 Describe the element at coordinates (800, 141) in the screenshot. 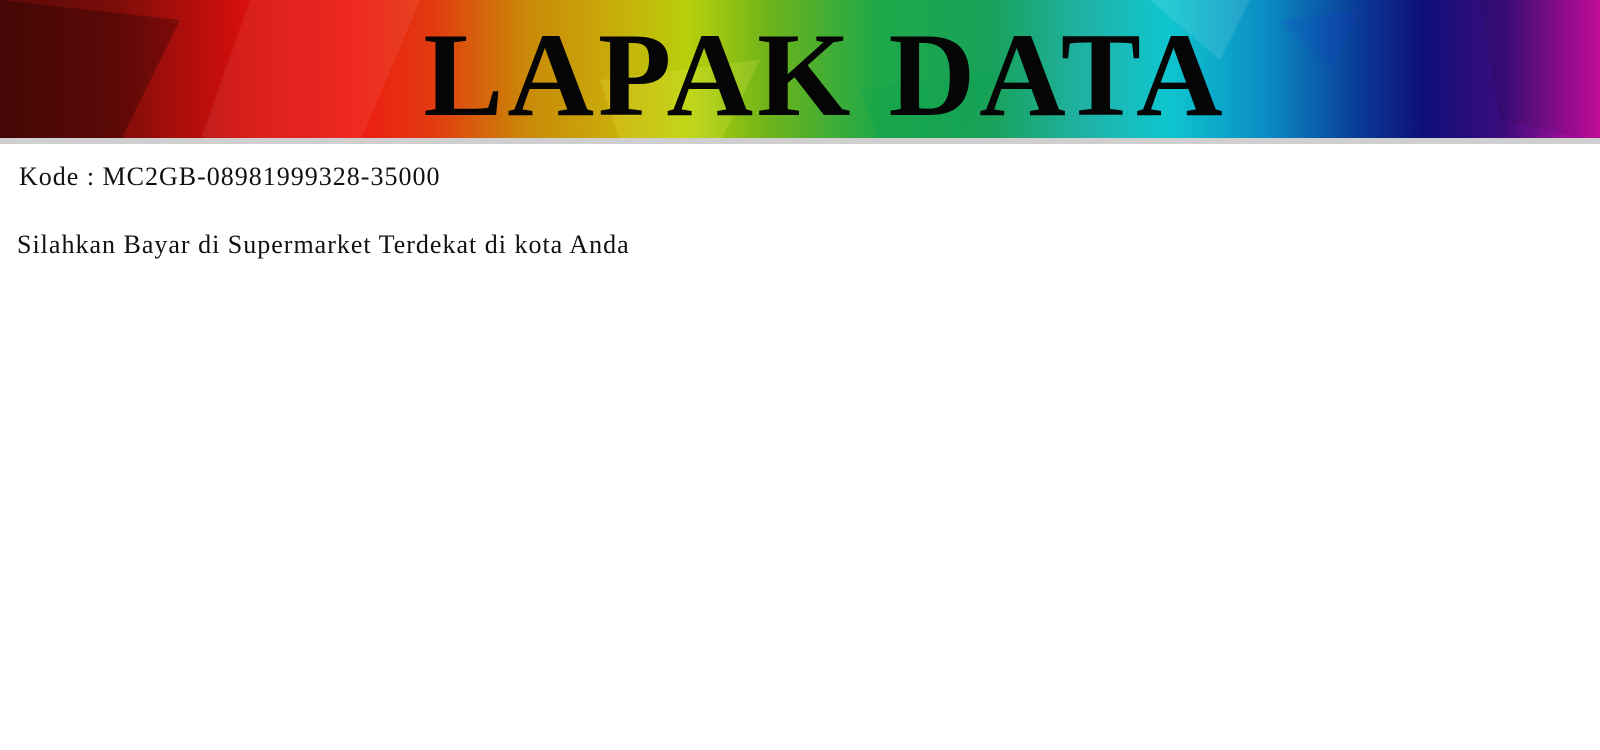

I see `header-divider` at that location.